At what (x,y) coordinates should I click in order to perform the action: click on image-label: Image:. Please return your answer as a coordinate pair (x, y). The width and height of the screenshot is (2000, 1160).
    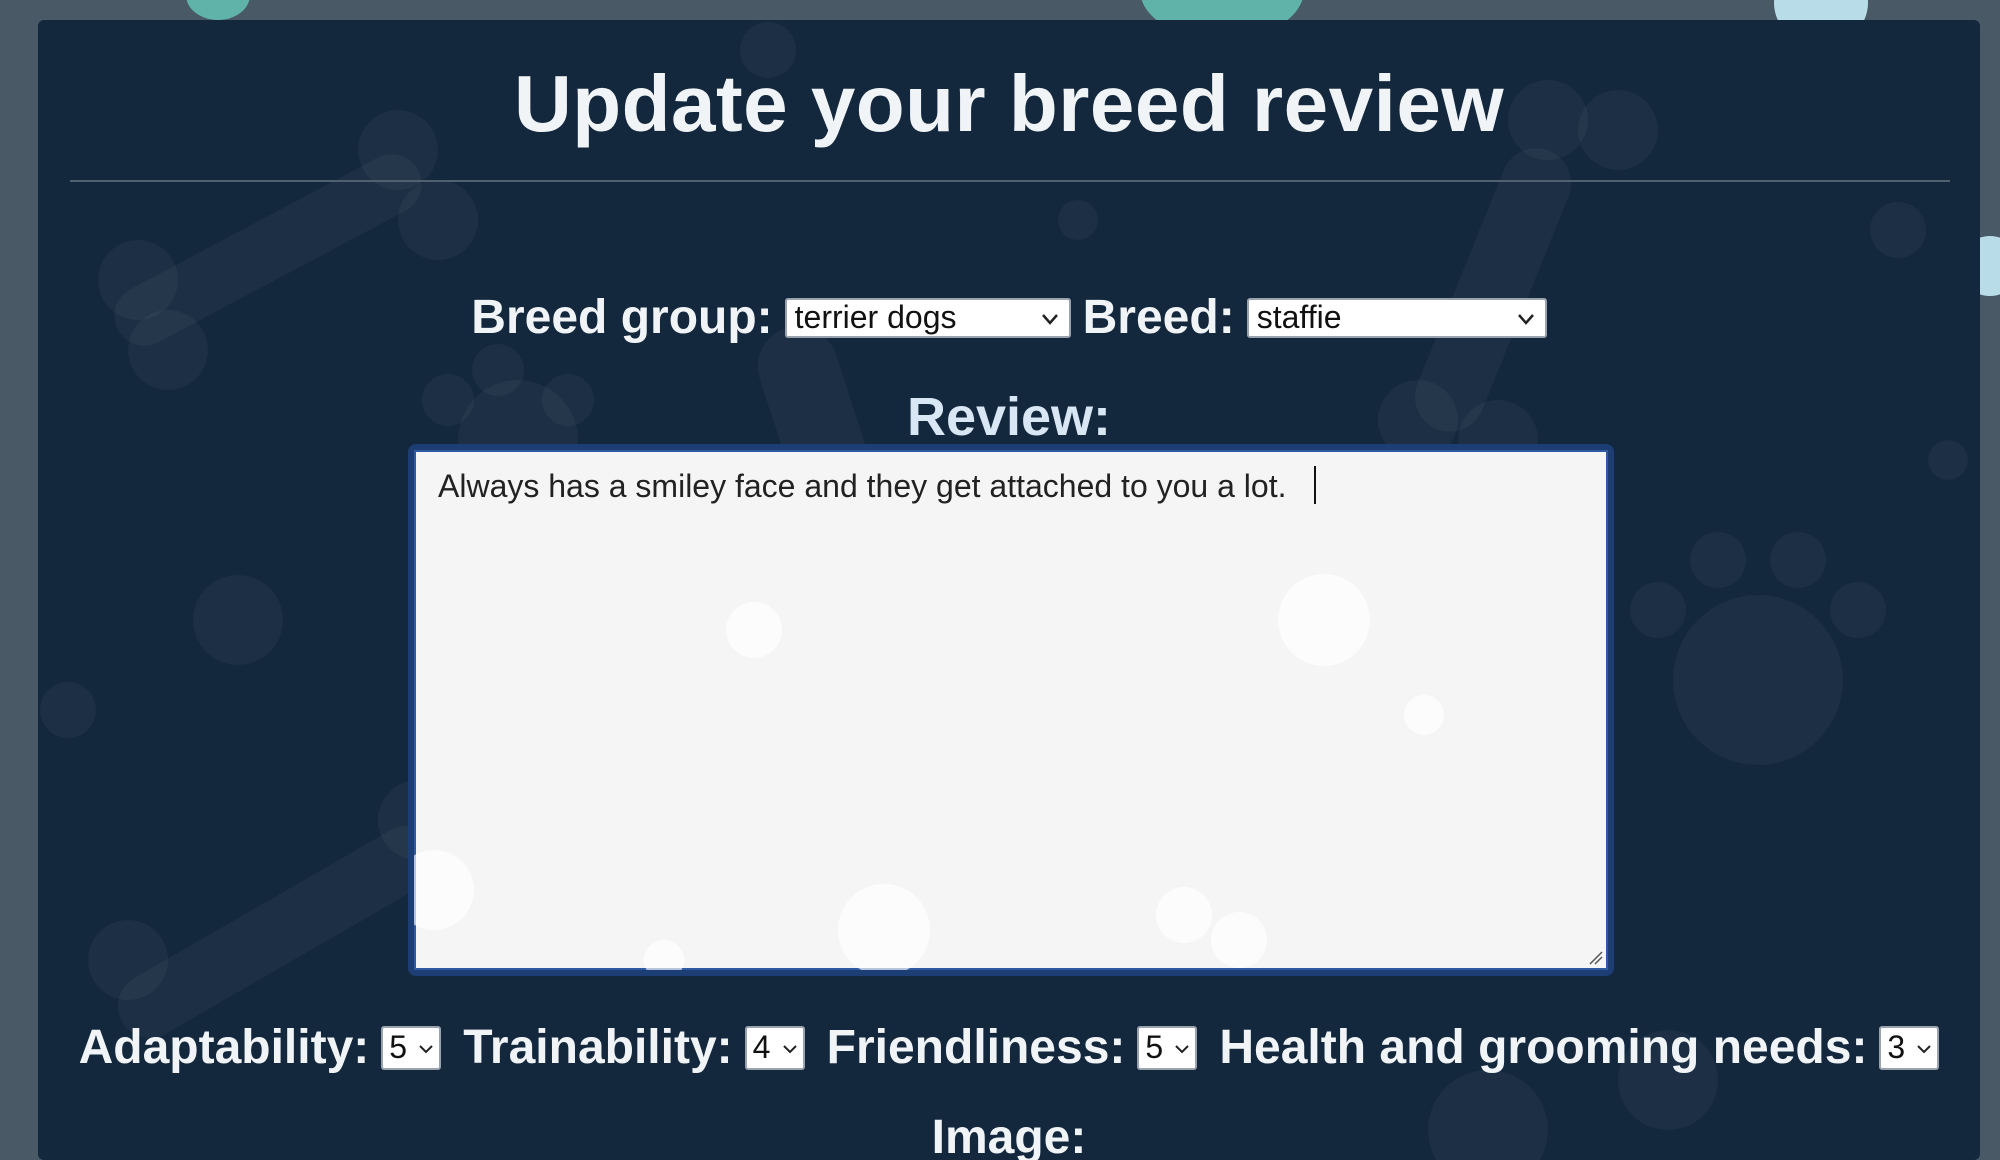
    Looking at the image, I should click on (1009, 1135).